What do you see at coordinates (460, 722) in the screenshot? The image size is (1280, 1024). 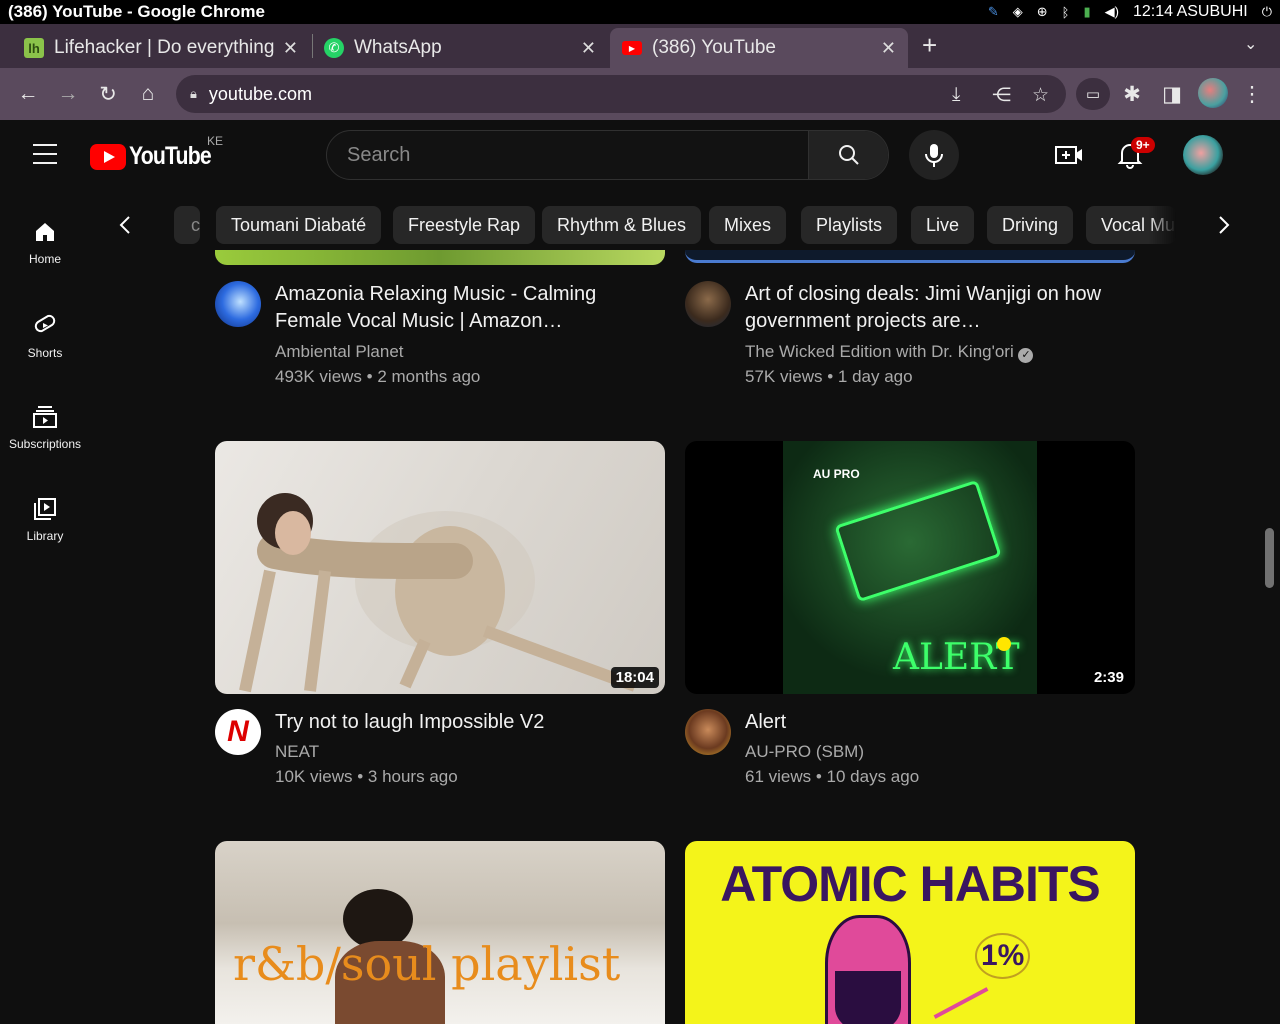 I see `video-title: Try not to laugh Impossible V2` at bounding box center [460, 722].